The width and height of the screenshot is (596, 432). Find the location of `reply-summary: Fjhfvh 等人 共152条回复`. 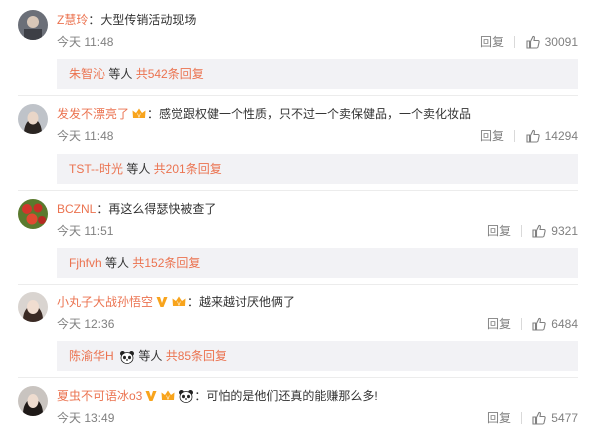

reply-summary: Fjhfvh 等人 共152条回复 is located at coordinates (317, 263).